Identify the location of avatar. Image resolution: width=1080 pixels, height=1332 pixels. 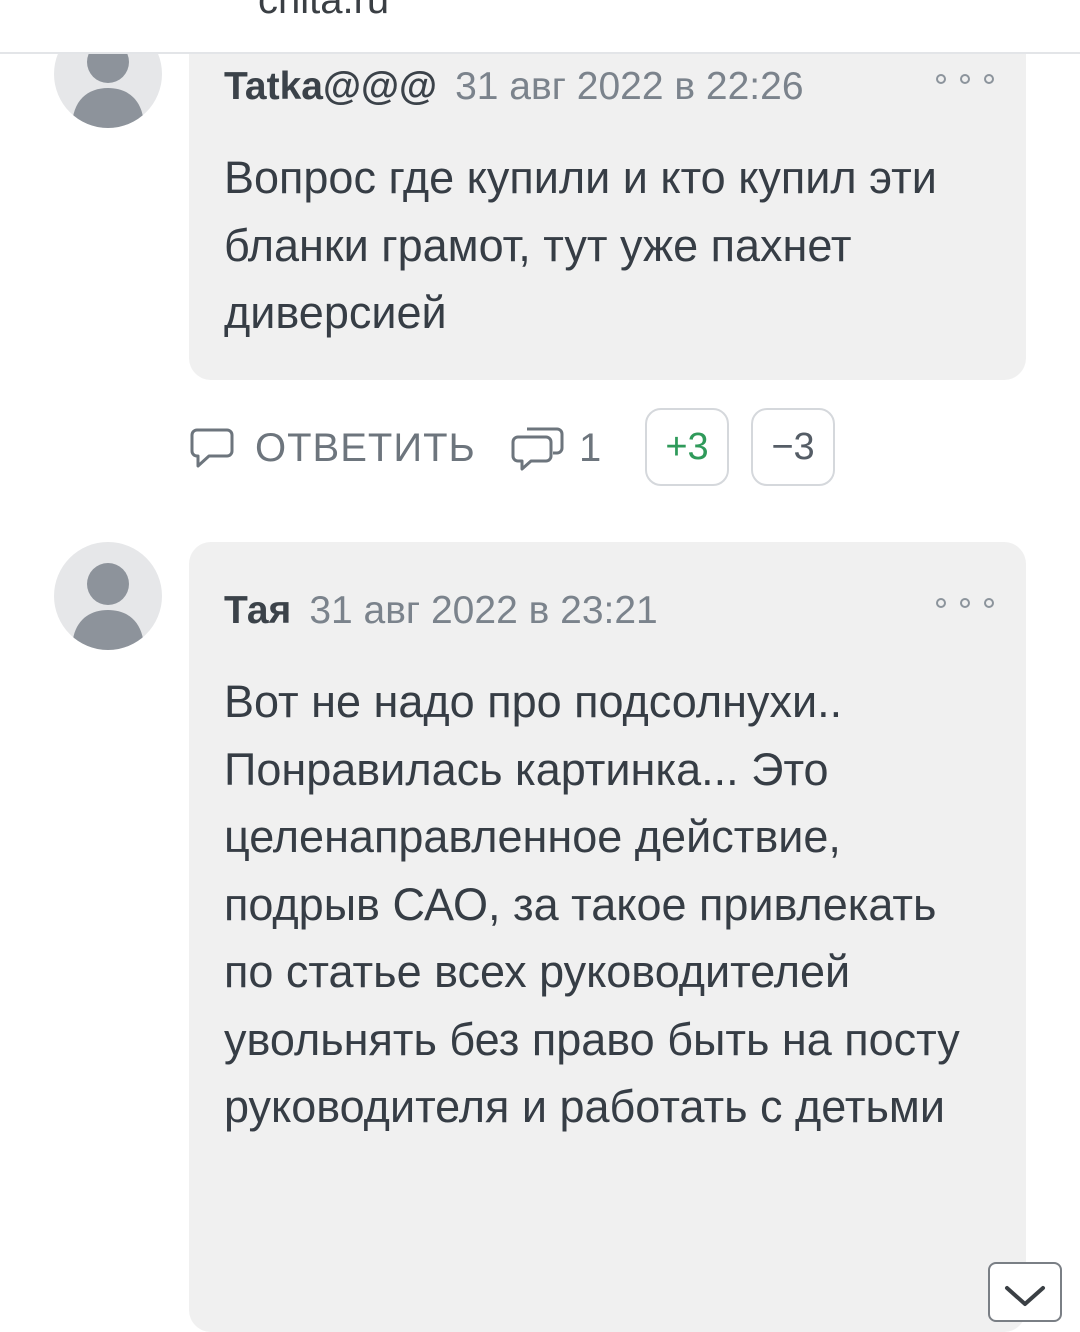
(108, 596).